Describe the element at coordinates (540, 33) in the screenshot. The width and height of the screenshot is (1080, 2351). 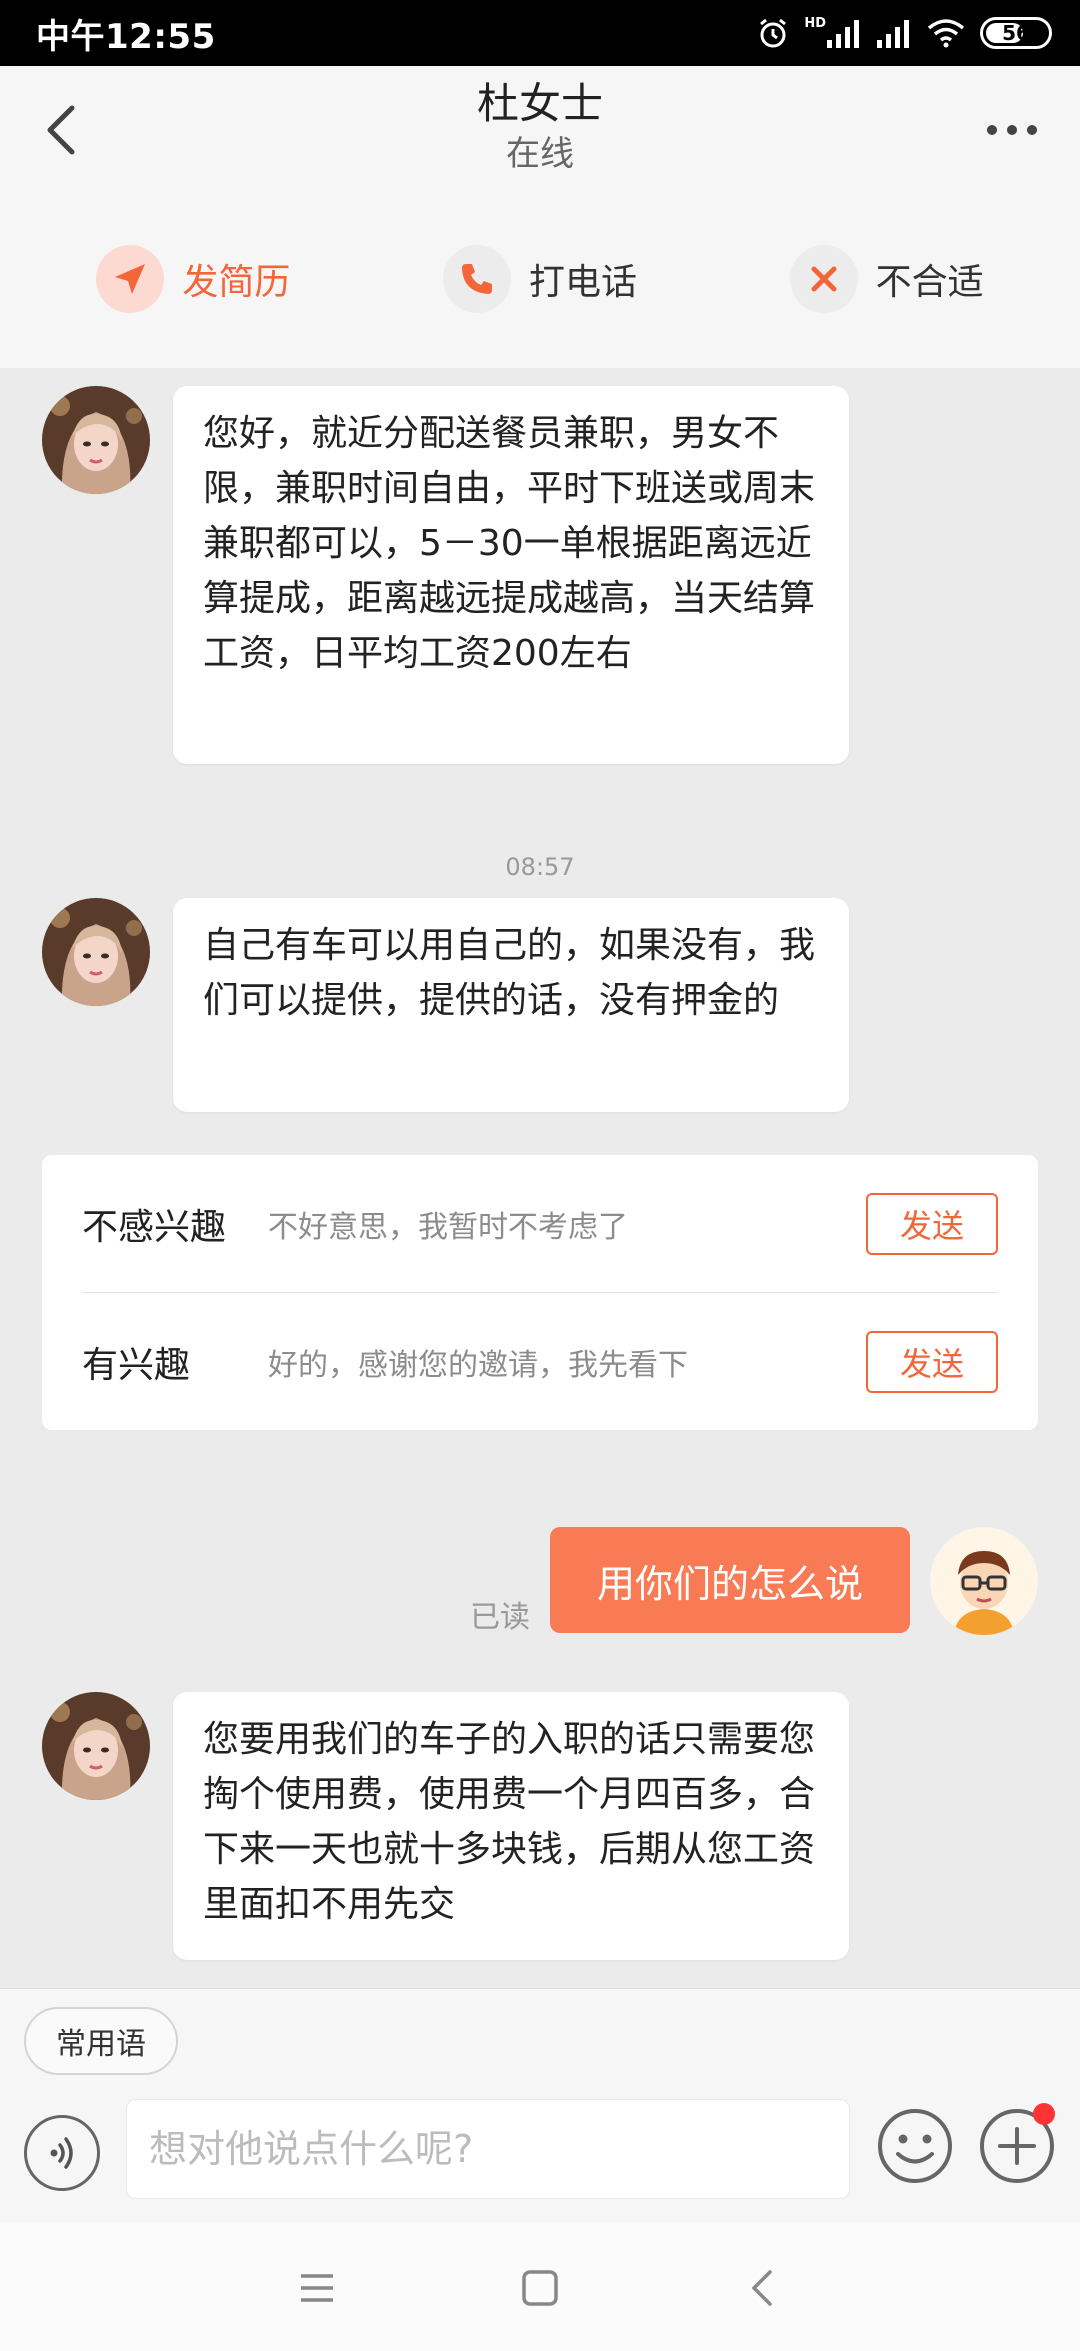
I see `status-bar: 中午12:55 HD 56` at that location.